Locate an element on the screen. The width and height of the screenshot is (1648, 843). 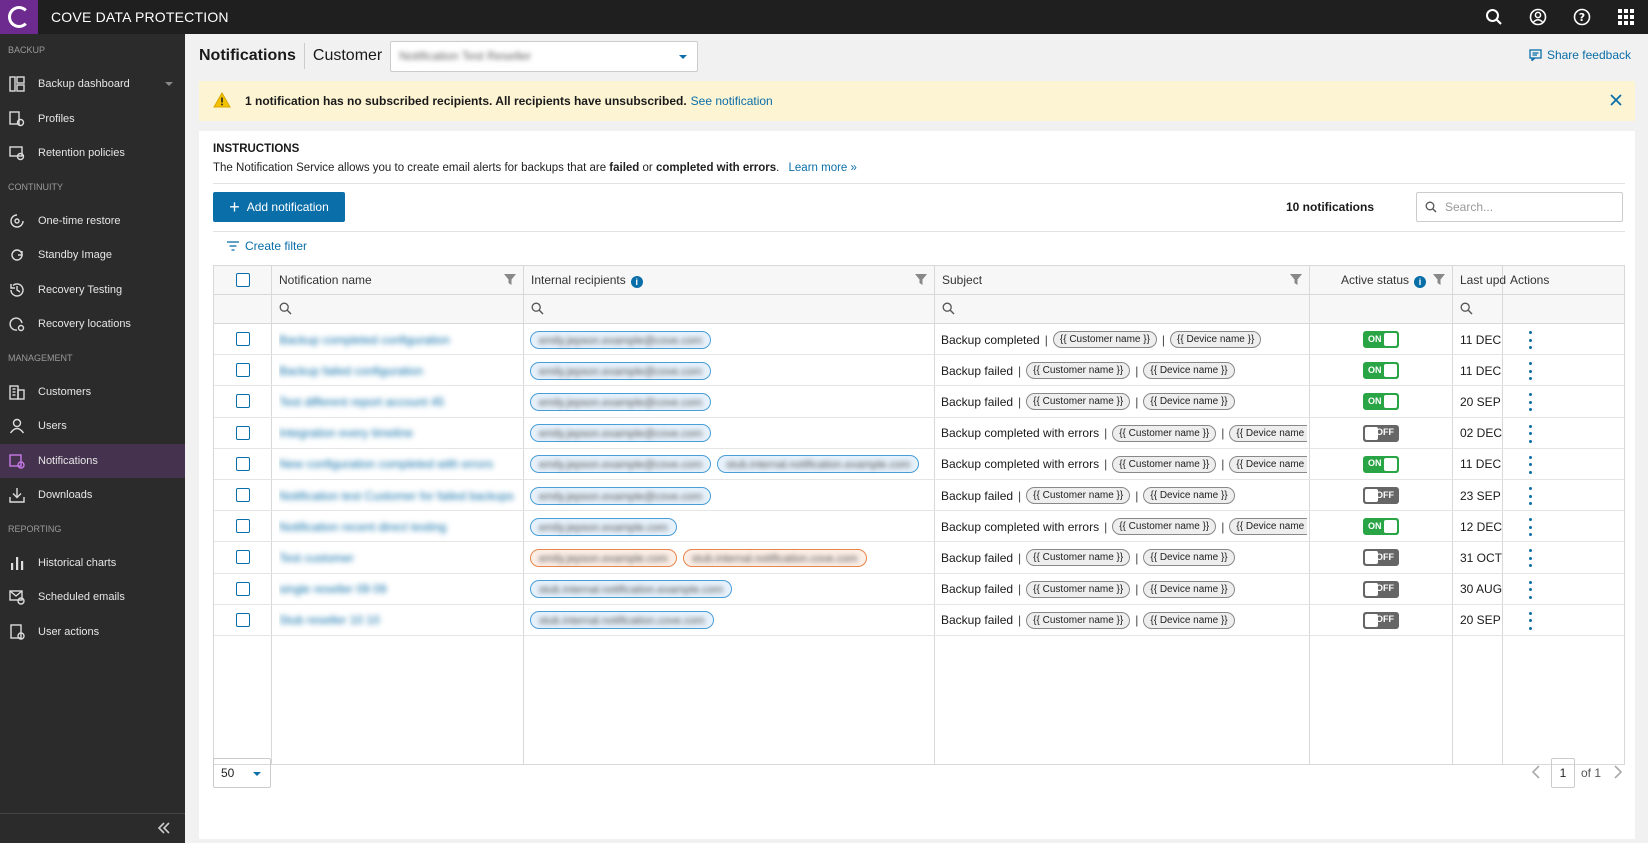
recipient-pill: stub.internal.notification.example.com is located at coordinates (818, 464).